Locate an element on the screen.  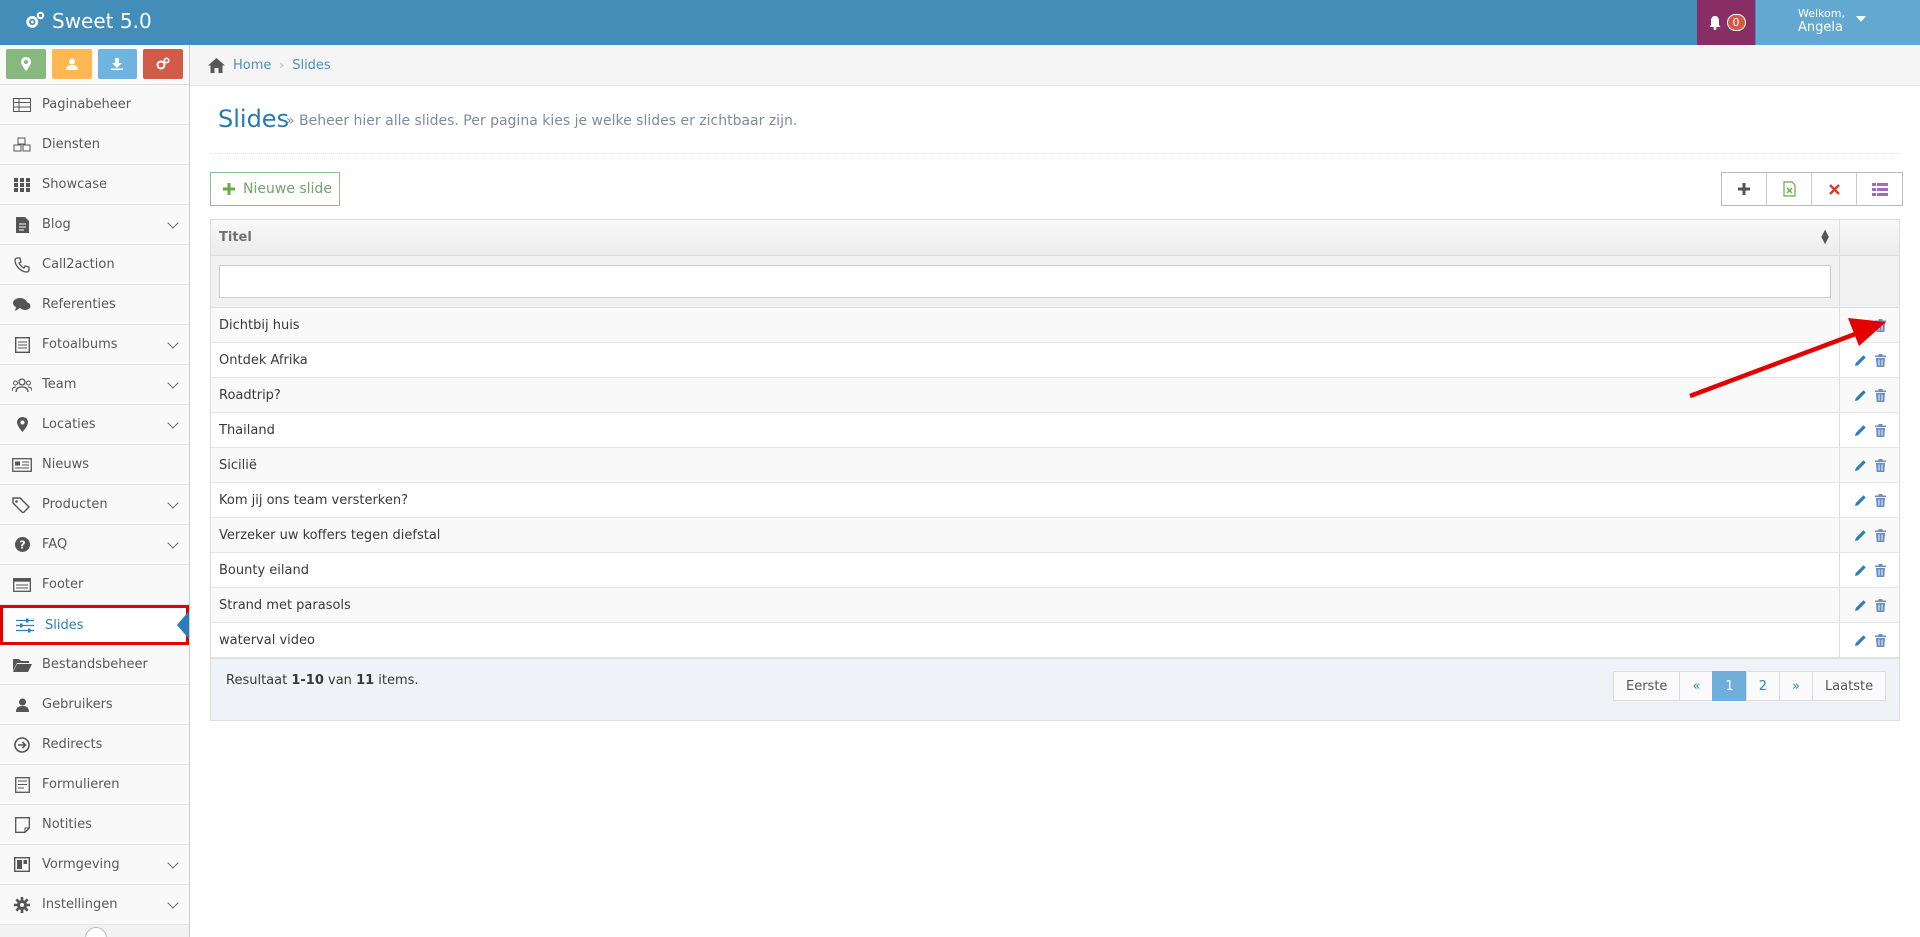
sidebar-item-label: Showcase is located at coordinates (74, 184).